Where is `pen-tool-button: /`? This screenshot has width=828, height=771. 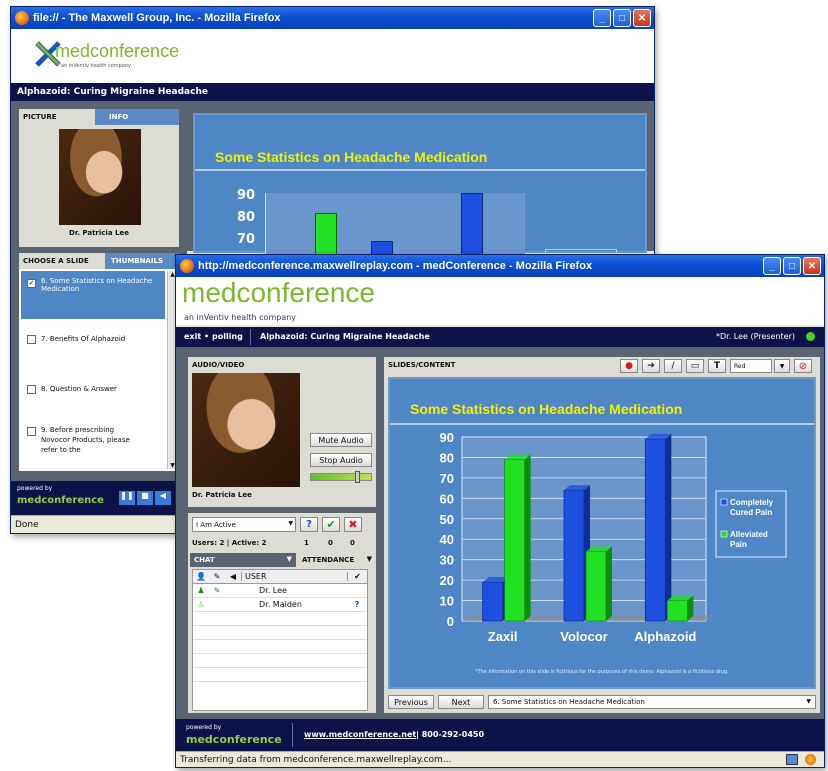
pen-tool-button: / is located at coordinates (673, 366).